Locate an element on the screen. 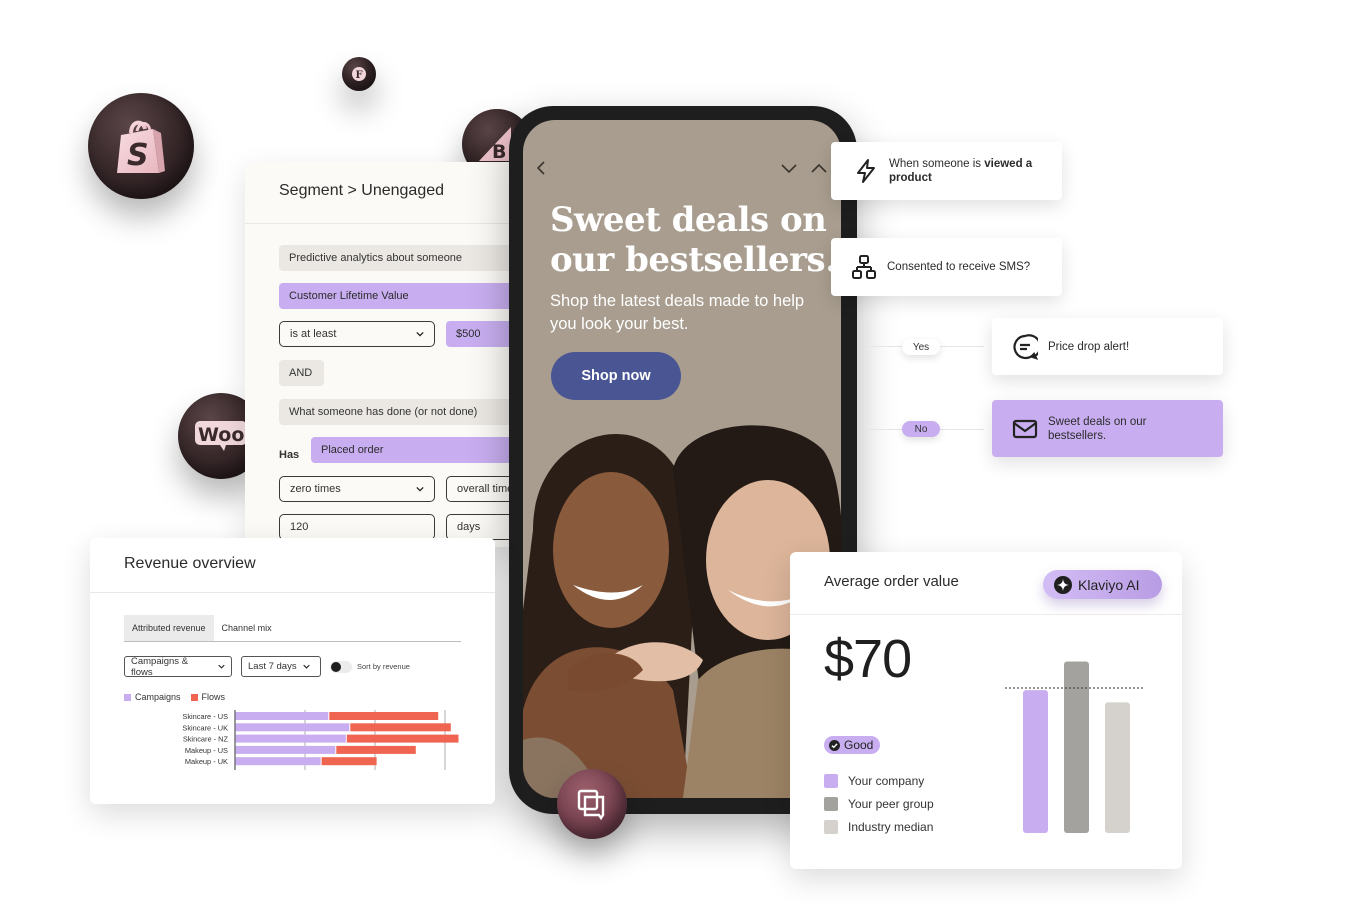  svg-text: B is located at coordinates (499, 152).